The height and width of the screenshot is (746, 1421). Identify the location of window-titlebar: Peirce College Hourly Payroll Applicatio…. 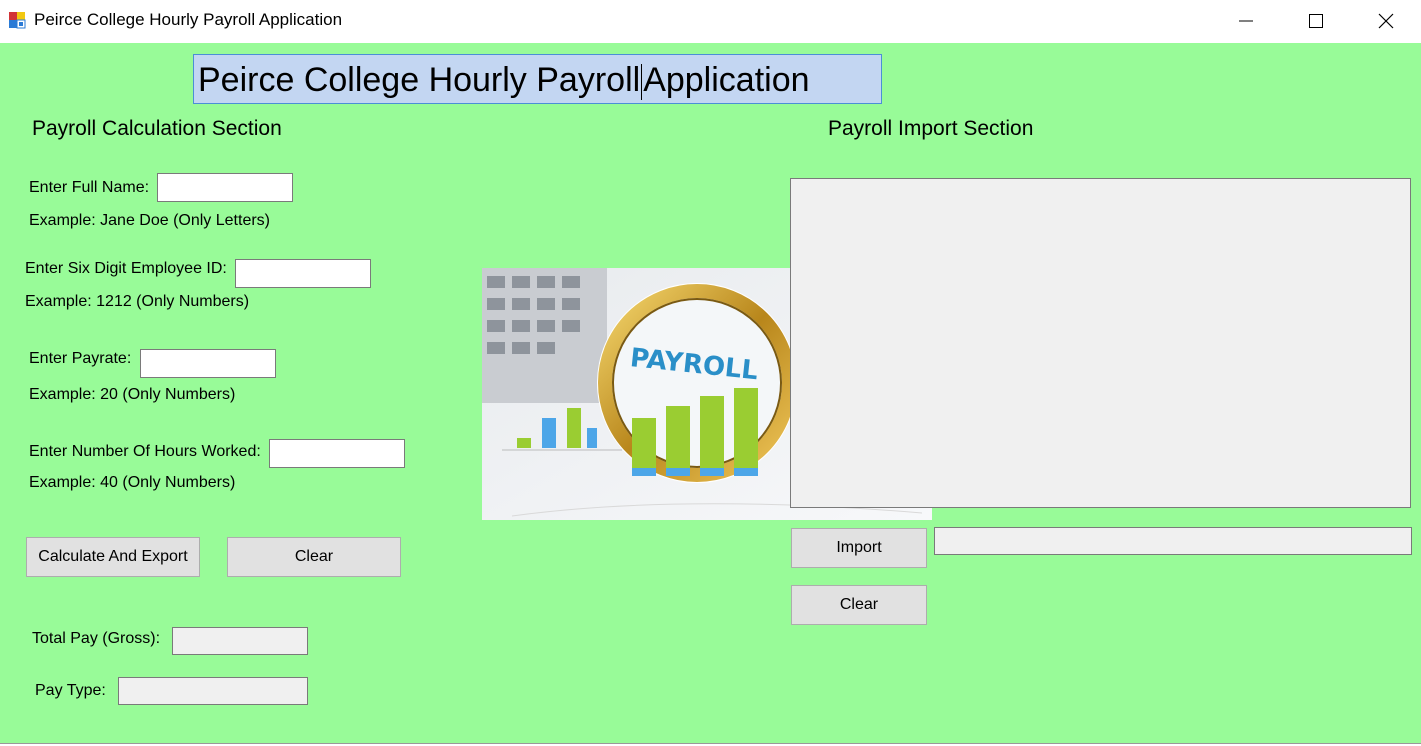
(710, 21).